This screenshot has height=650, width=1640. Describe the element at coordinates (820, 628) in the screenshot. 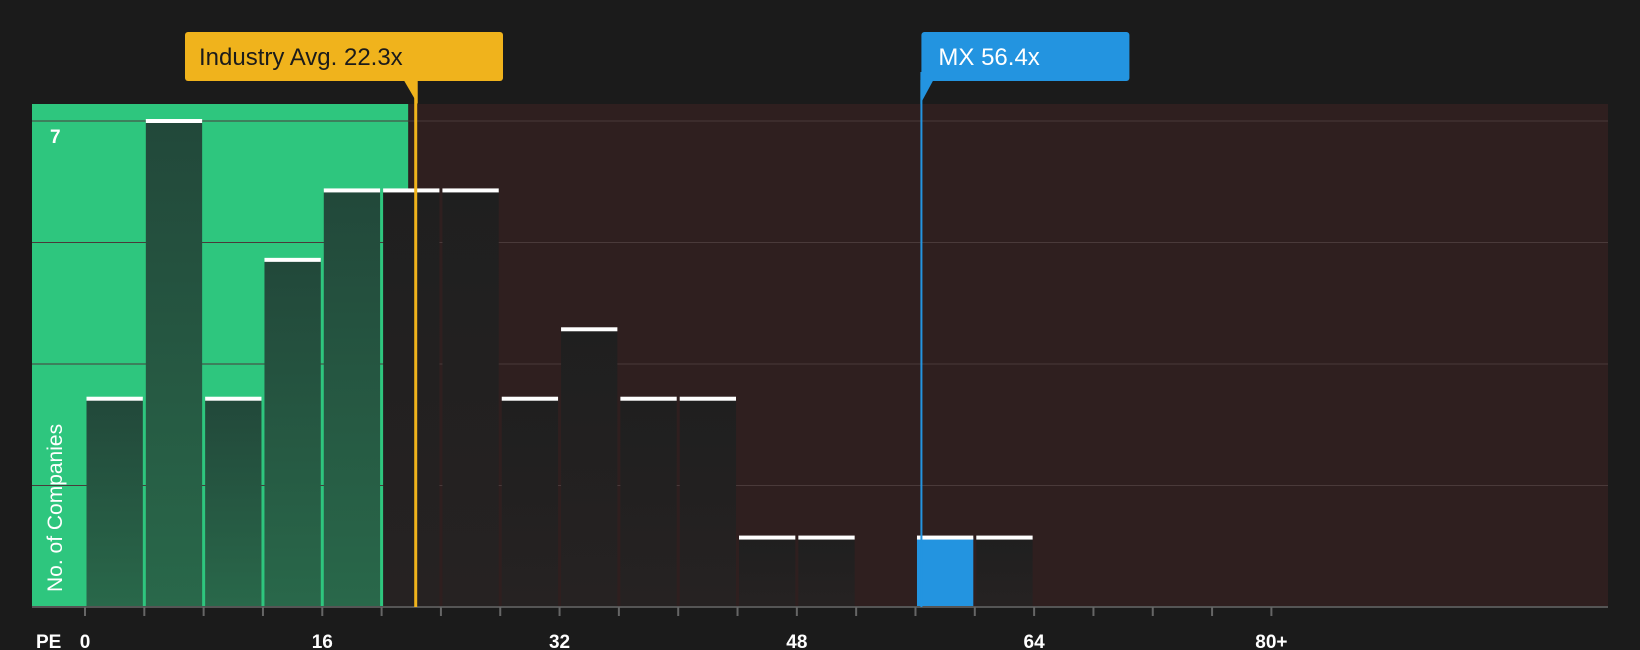

I see `x-axis: 0 16 32 48 64 80+` at that location.